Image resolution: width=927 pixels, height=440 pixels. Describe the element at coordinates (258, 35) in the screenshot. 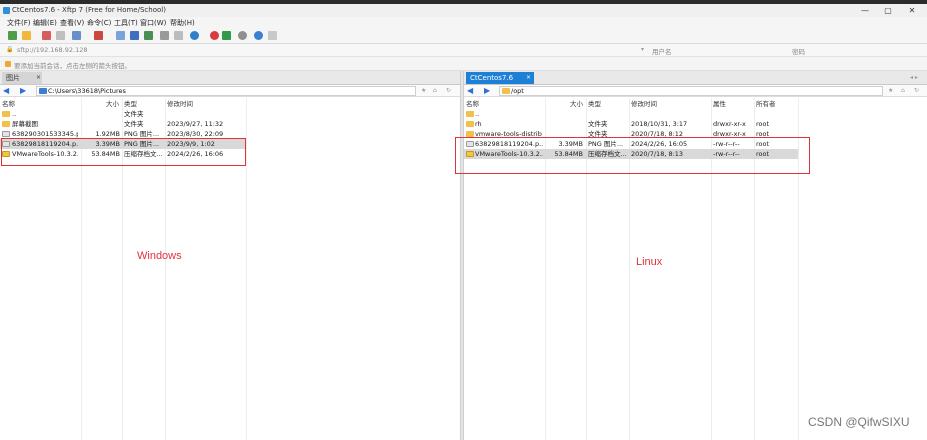

I see `help-icon` at that location.